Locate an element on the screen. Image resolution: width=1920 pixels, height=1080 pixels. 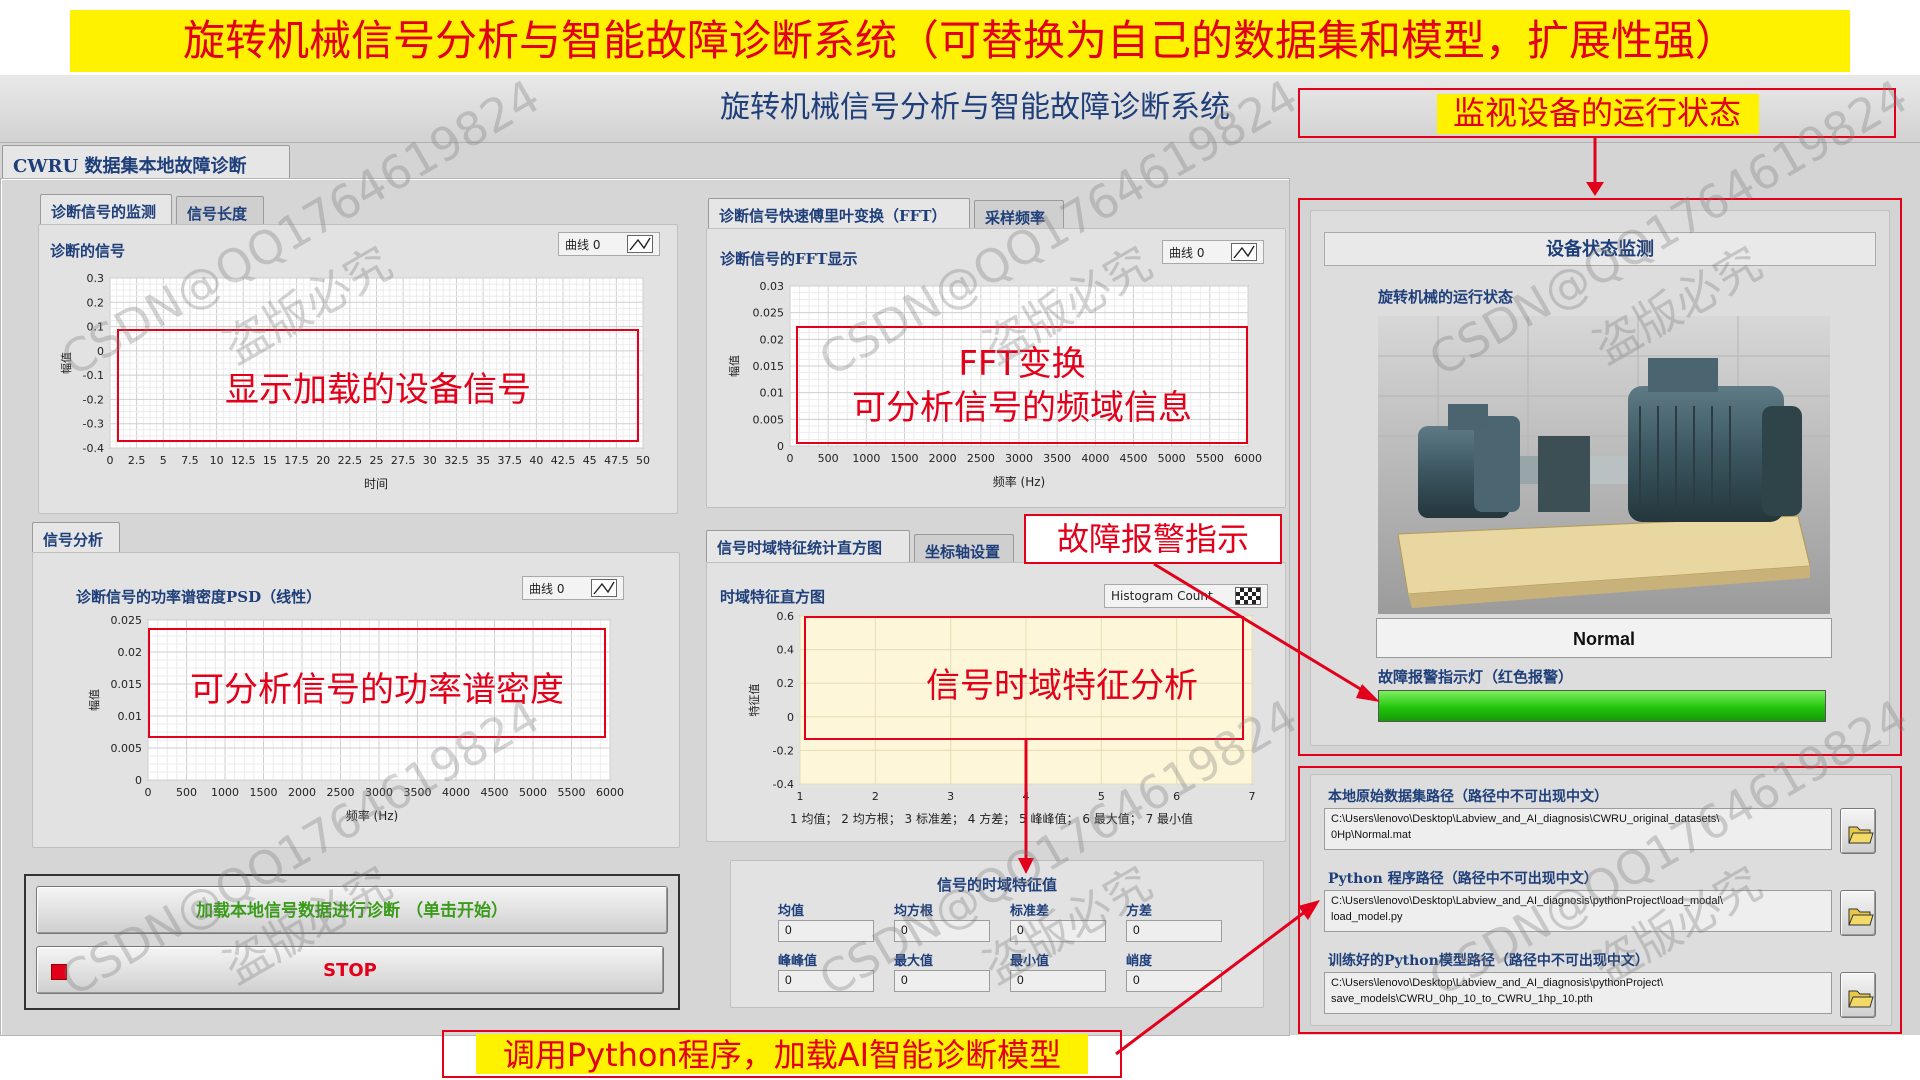
y-tick-label: 0.3 is located at coordinates (96, 278).